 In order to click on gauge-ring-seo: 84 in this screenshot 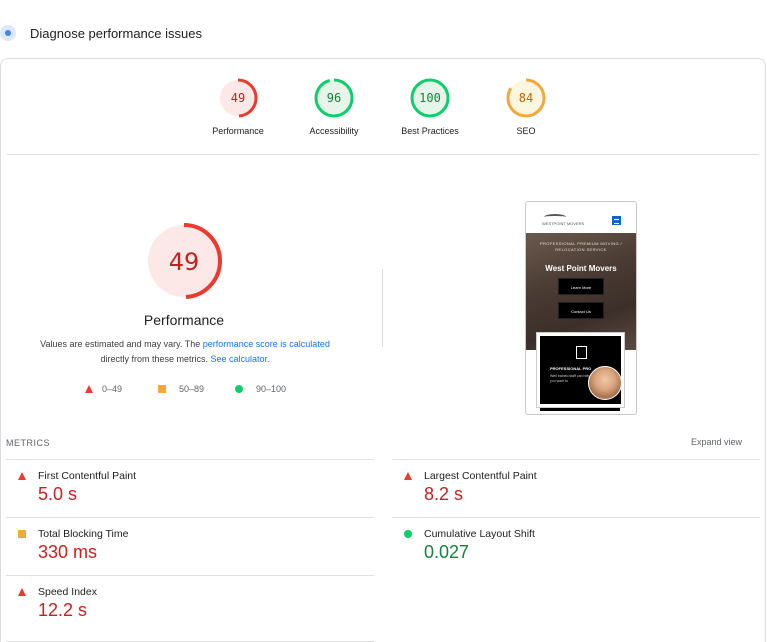, I will do `click(526, 98)`.